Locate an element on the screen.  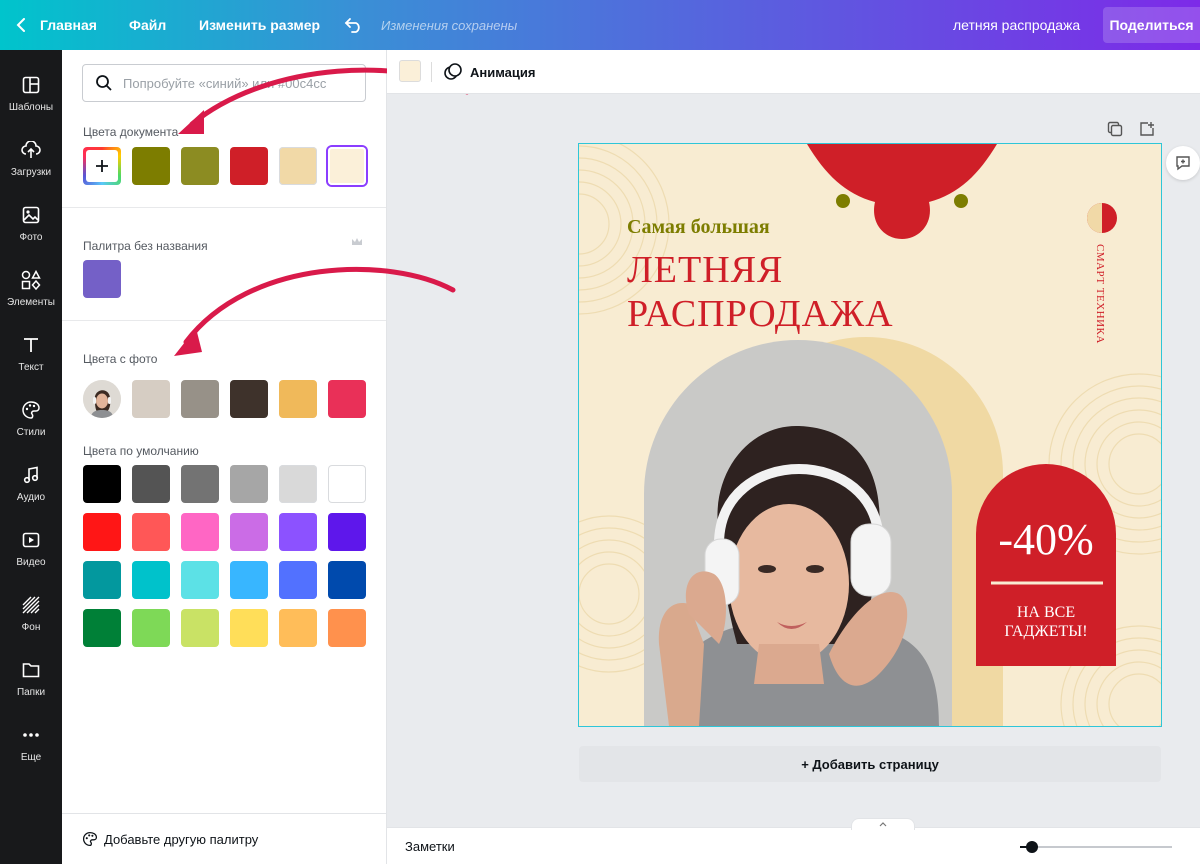
rail-item-templates: Шаблоны is located at coordinates (31, 93).